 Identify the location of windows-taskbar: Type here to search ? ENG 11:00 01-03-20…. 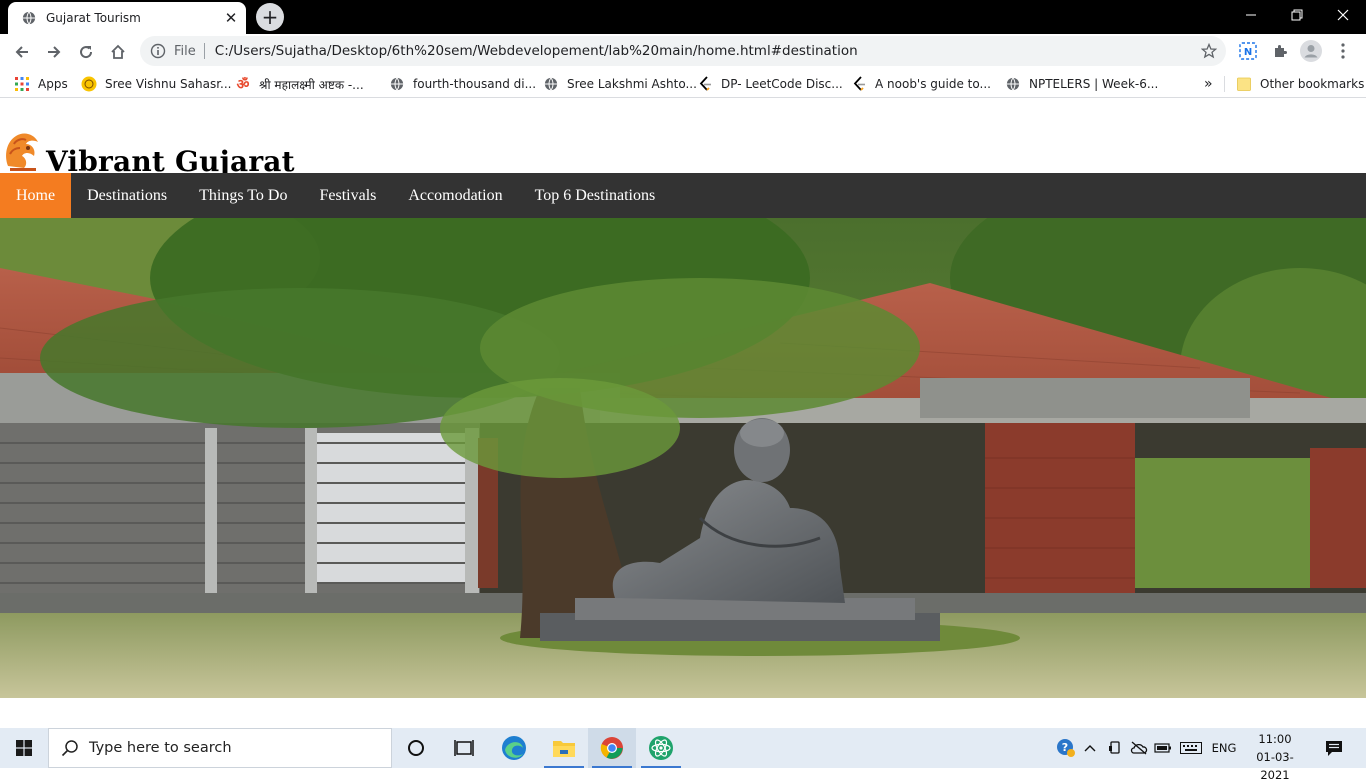
(683, 755).